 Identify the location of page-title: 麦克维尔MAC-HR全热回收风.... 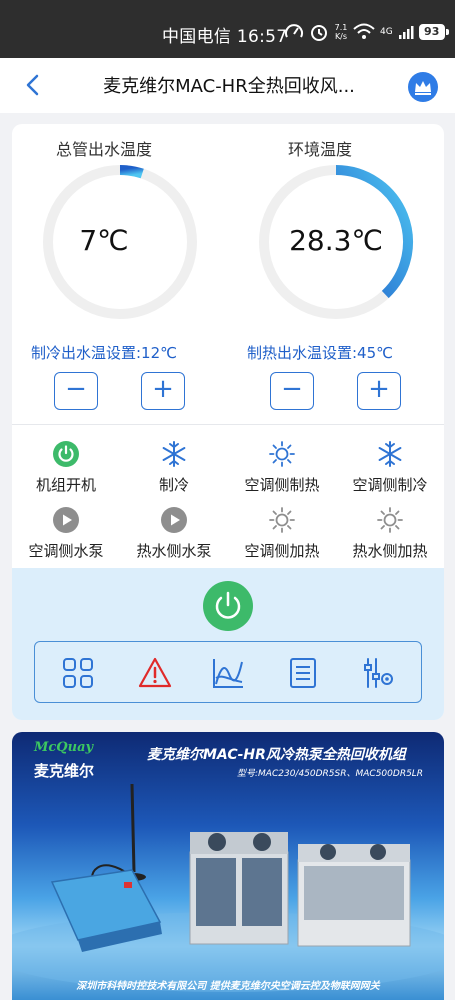
(229, 86).